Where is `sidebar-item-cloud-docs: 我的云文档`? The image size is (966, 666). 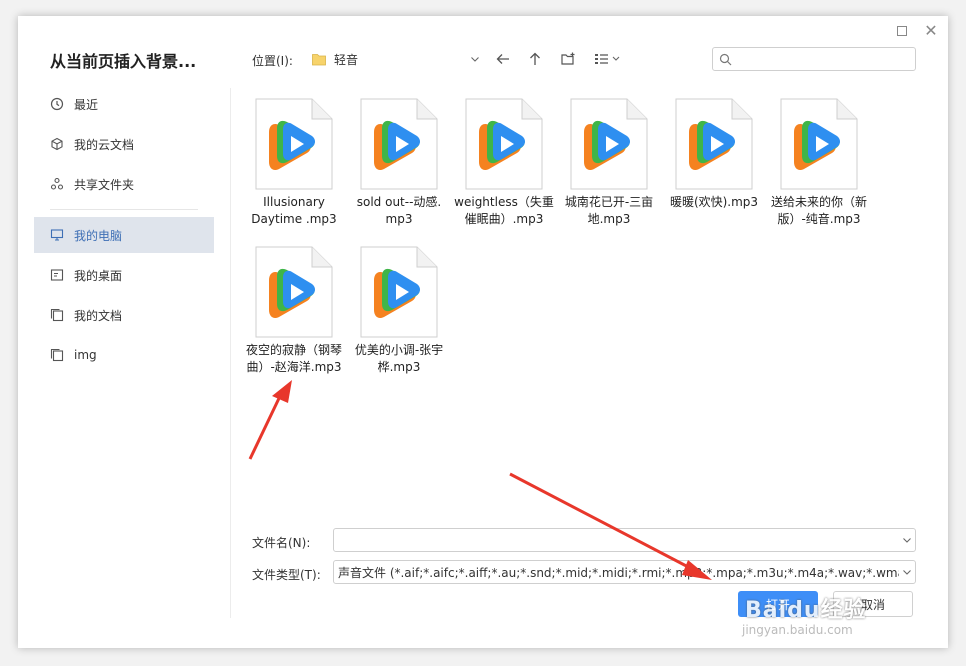
sidebar-item-cloud-docs: 我的云文档 is located at coordinates (124, 144).